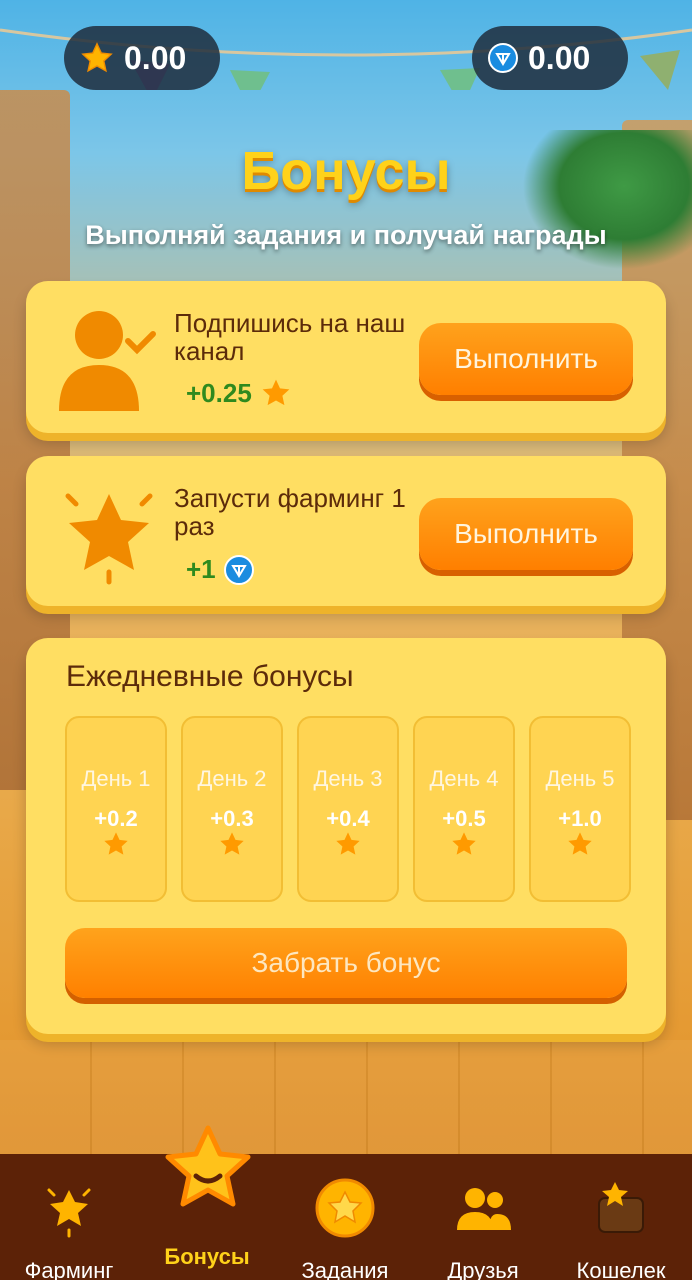  I want to click on day-label: День 4, so click(464, 778).